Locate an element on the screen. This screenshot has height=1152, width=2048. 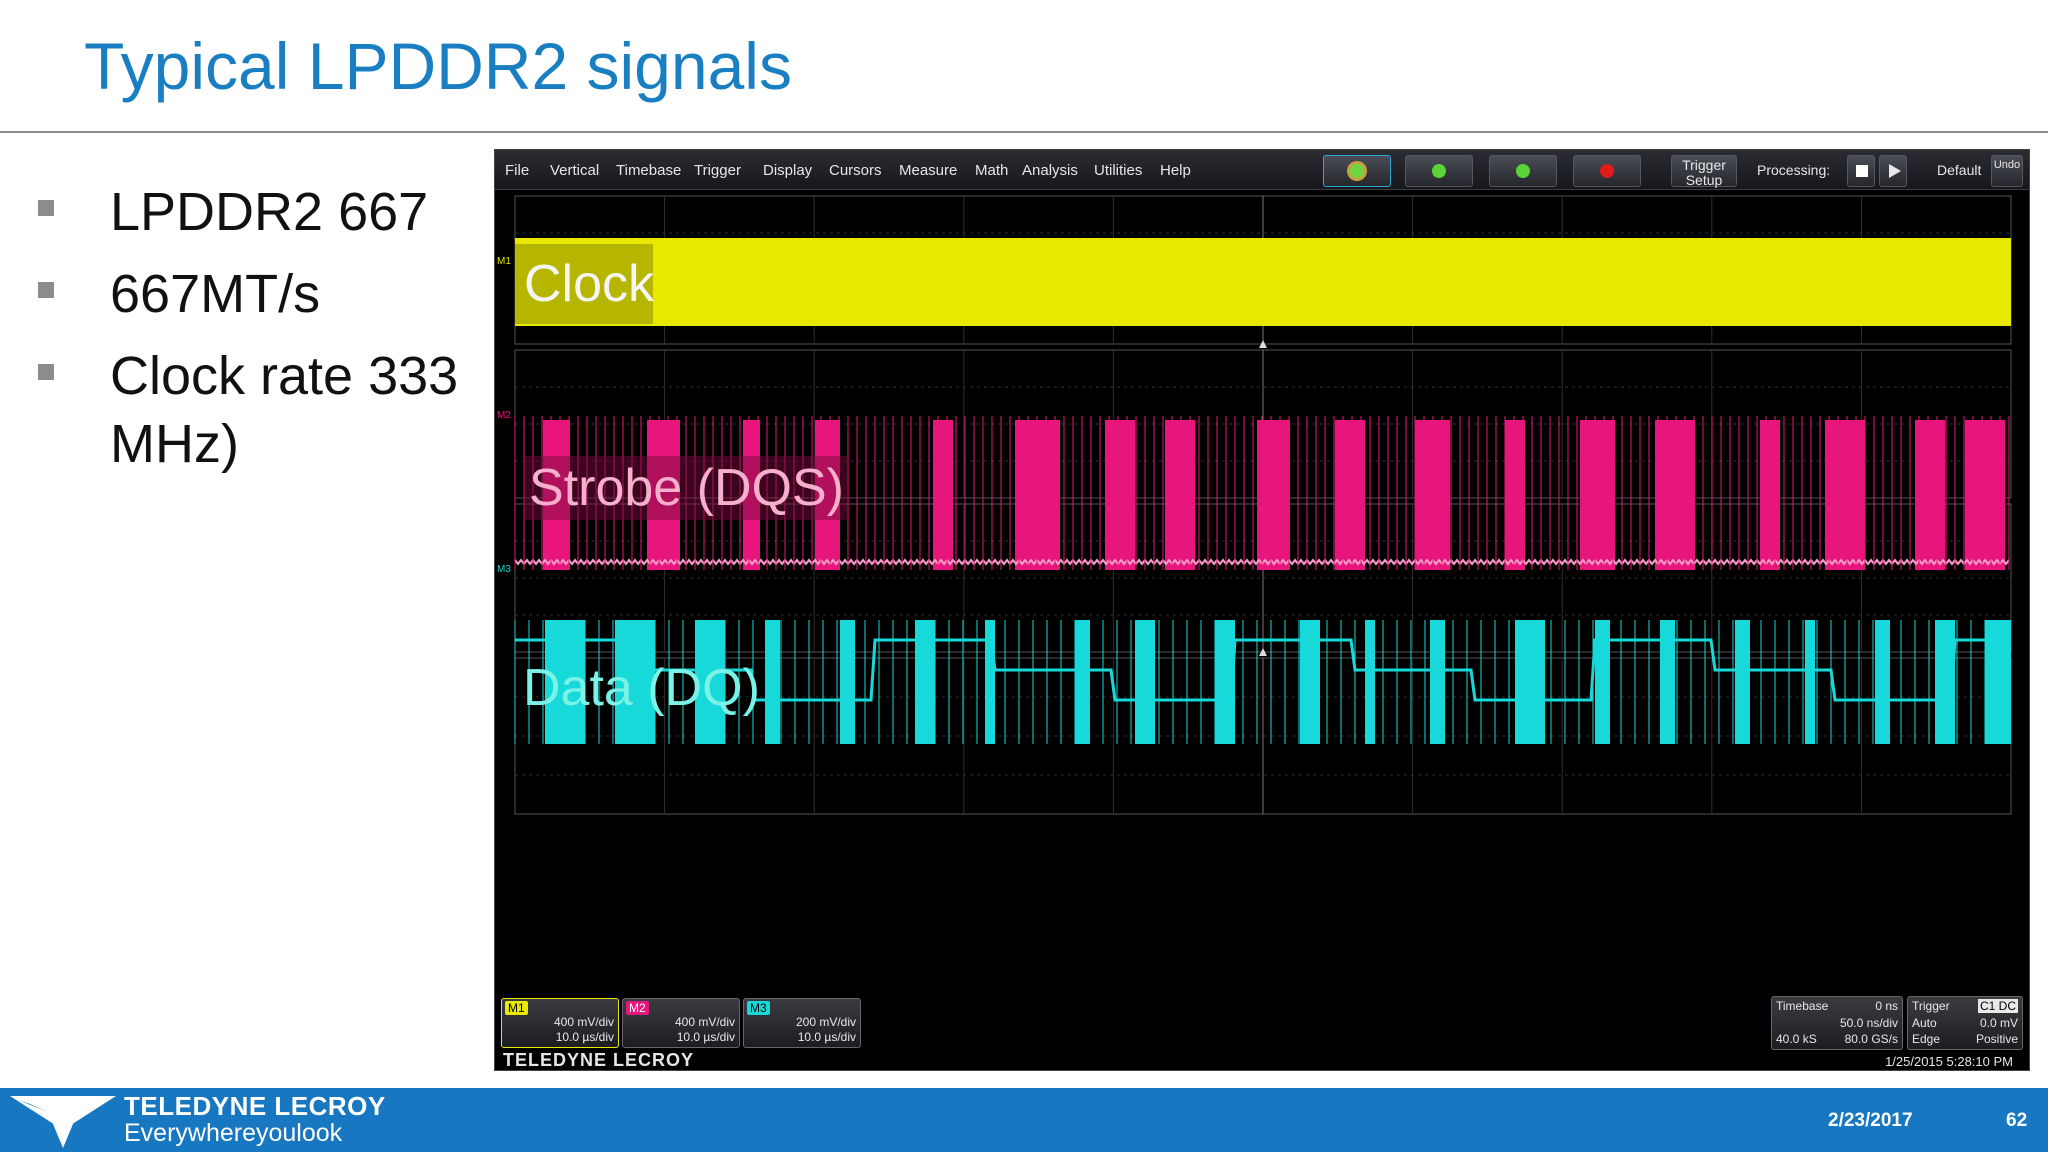
scope-brand-logo: TELEDYNE LECROY is located at coordinates (599, 1060).